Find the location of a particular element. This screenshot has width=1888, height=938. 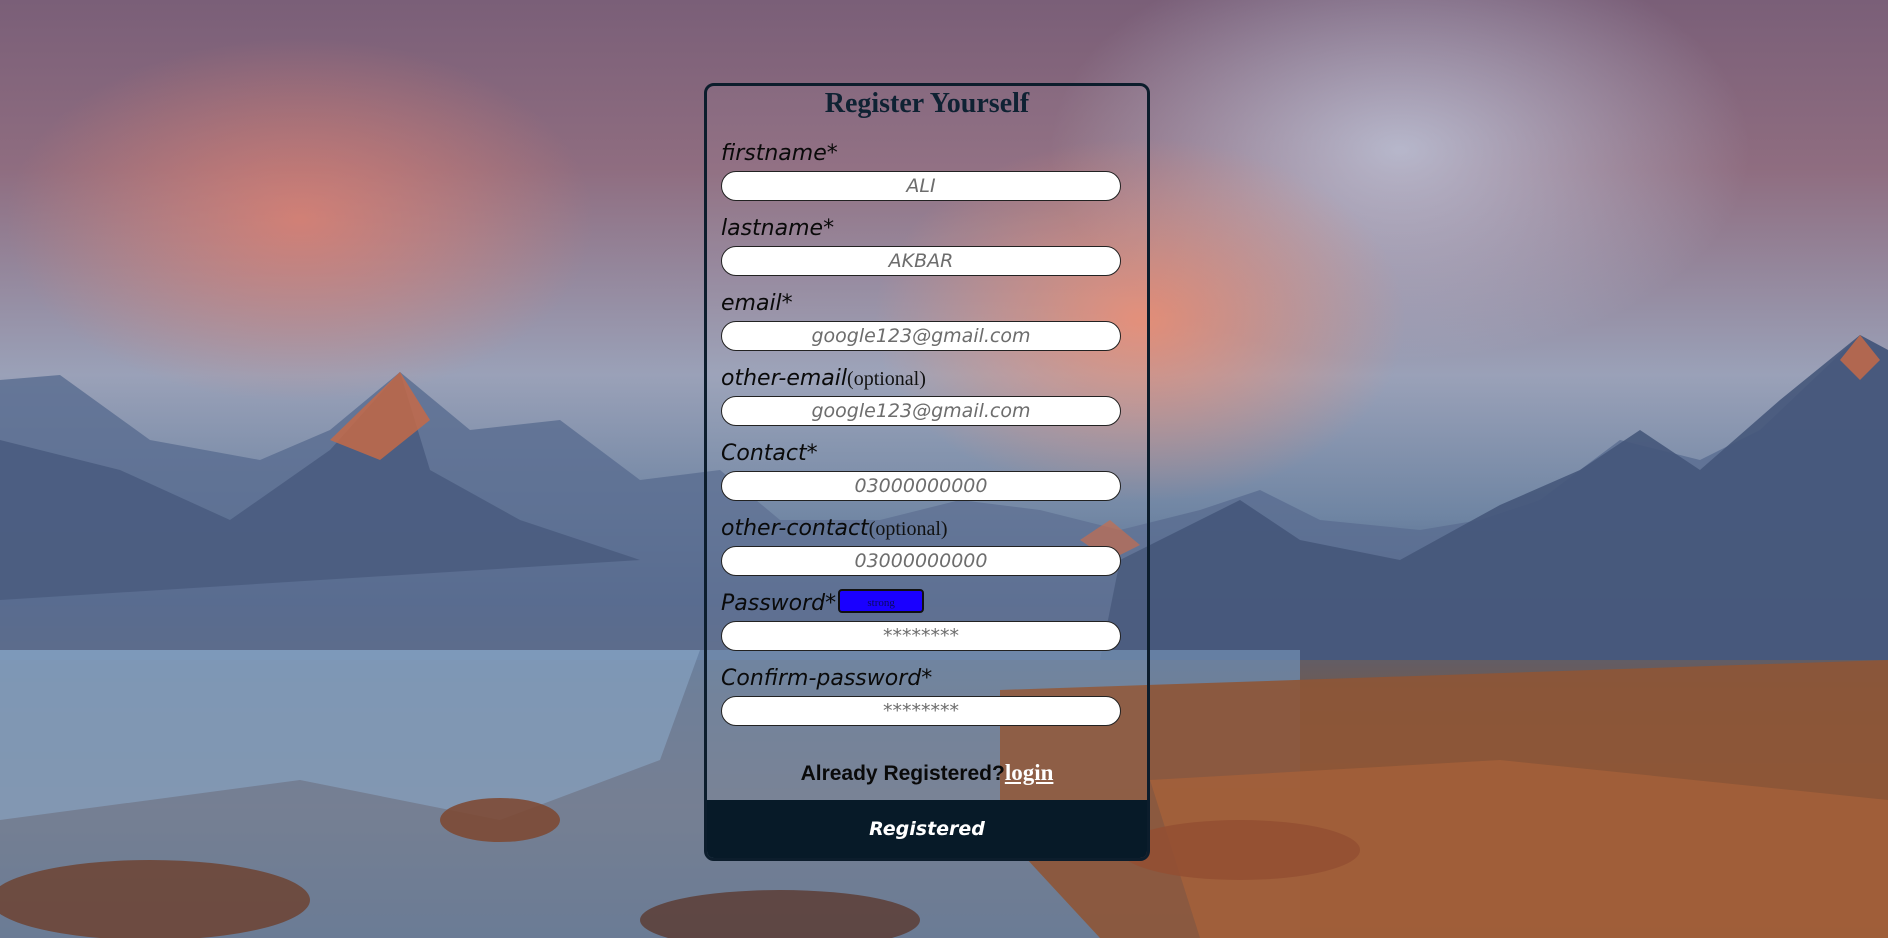

lastname-field-group: lastname* is located at coordinates (921, 245).